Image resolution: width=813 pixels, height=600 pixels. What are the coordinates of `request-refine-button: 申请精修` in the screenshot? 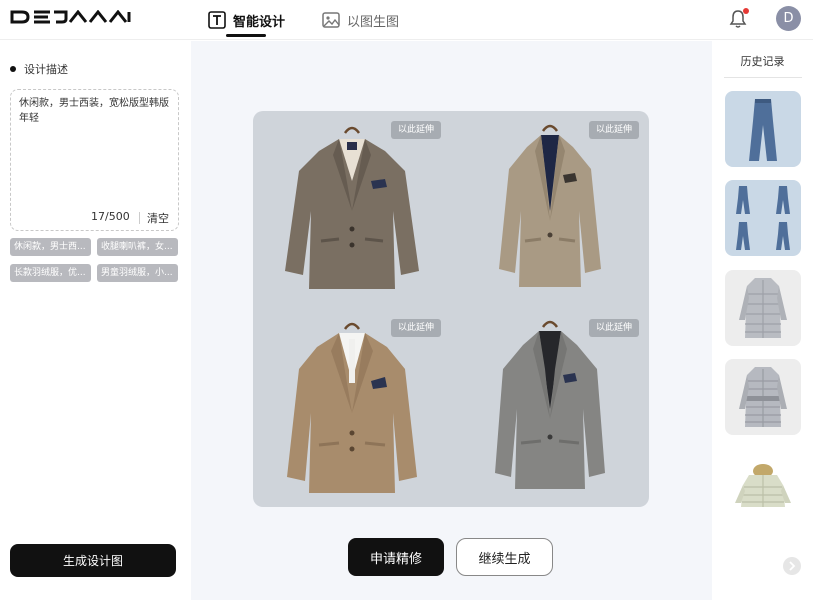 It's located at (396, 557).